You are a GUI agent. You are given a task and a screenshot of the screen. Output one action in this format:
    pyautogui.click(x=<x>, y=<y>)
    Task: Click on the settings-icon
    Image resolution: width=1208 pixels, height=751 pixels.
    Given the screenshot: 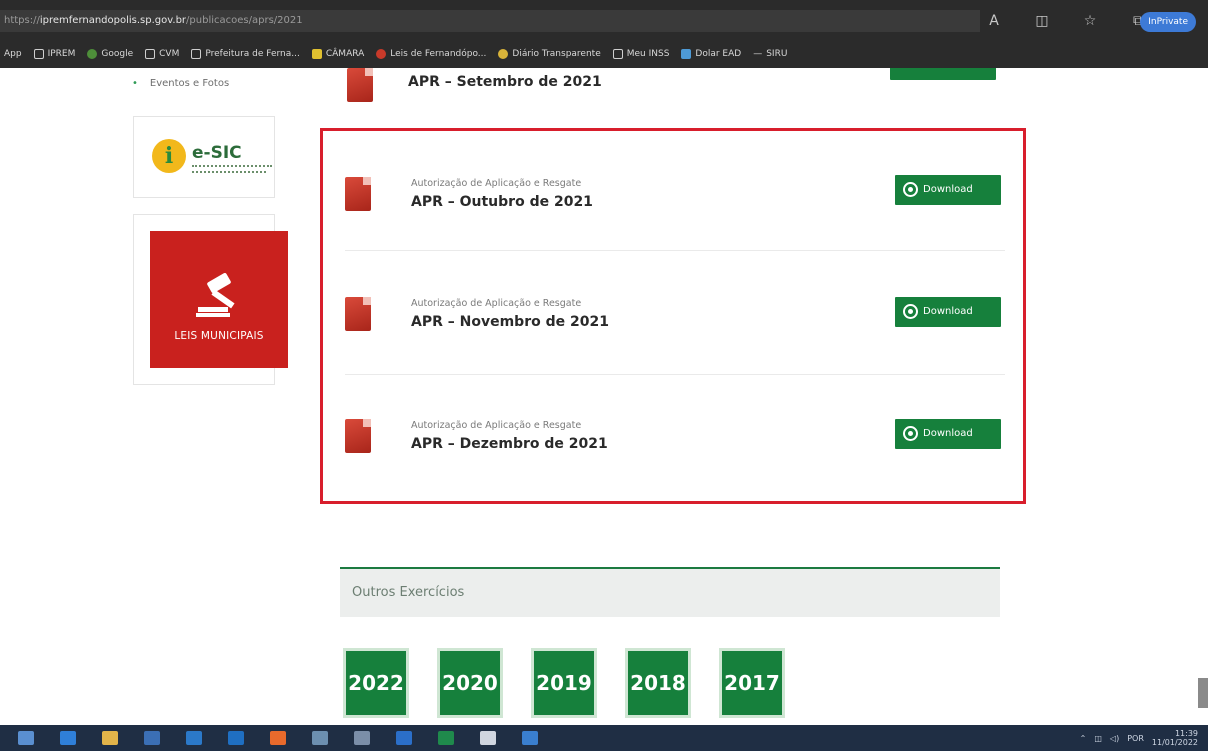 What is the action you would take?
    pyautogui.click(x=488, y=738)
    